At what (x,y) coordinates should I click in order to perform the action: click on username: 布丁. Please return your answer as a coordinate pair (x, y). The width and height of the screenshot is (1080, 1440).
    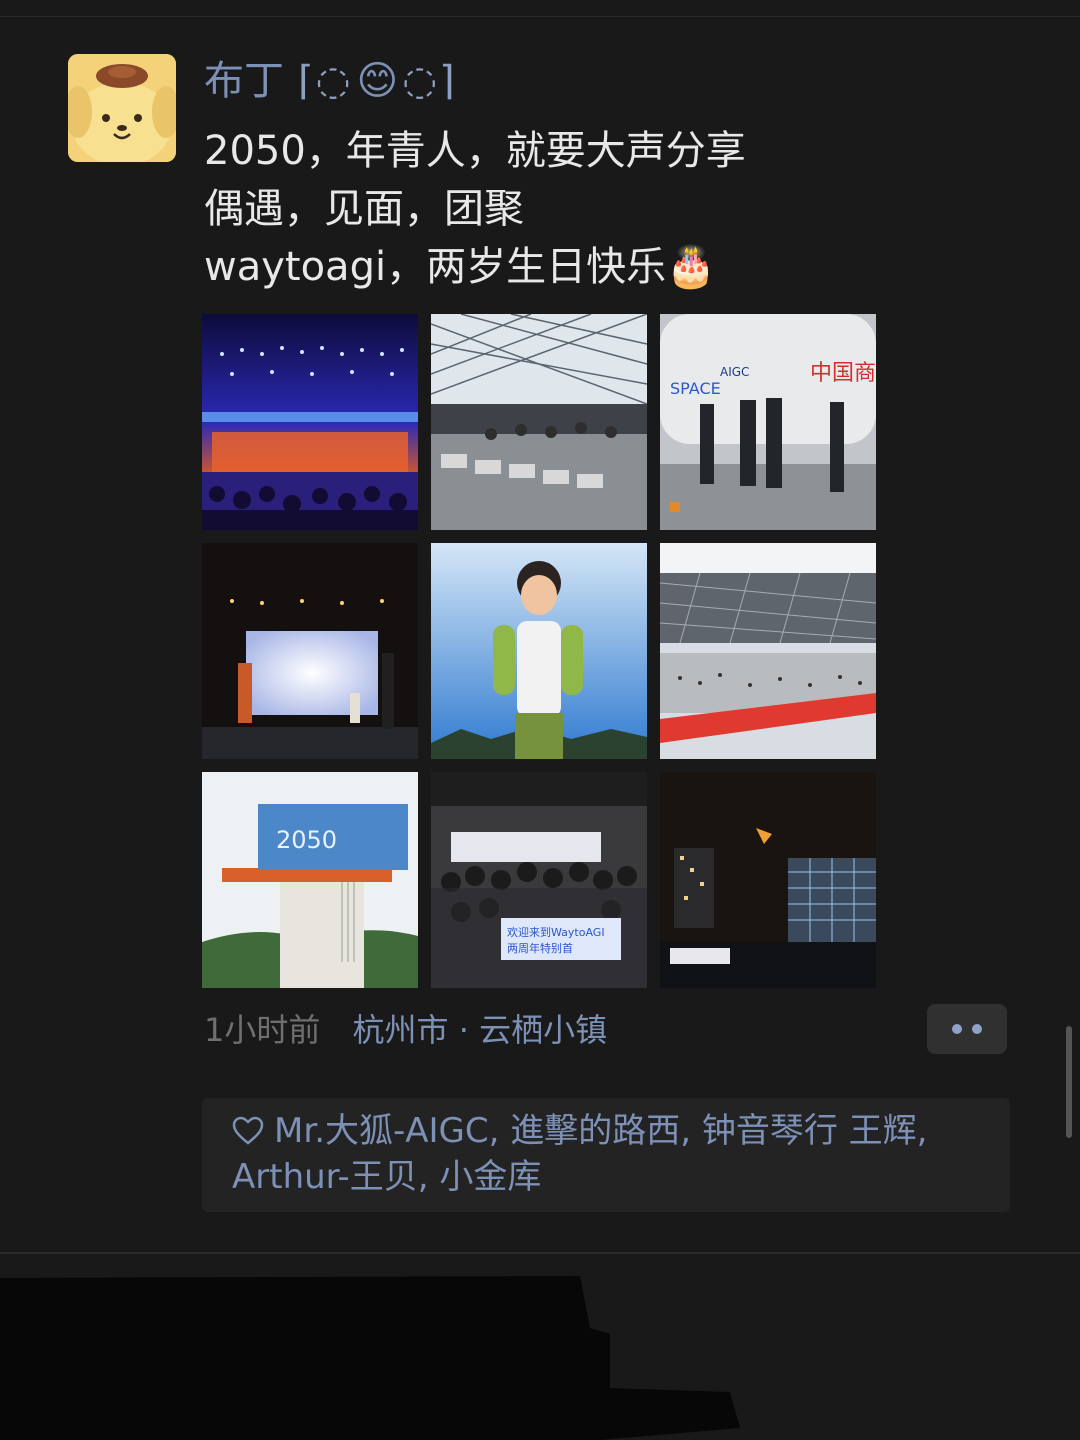
    Looking at the image, I should click on (244, 81).